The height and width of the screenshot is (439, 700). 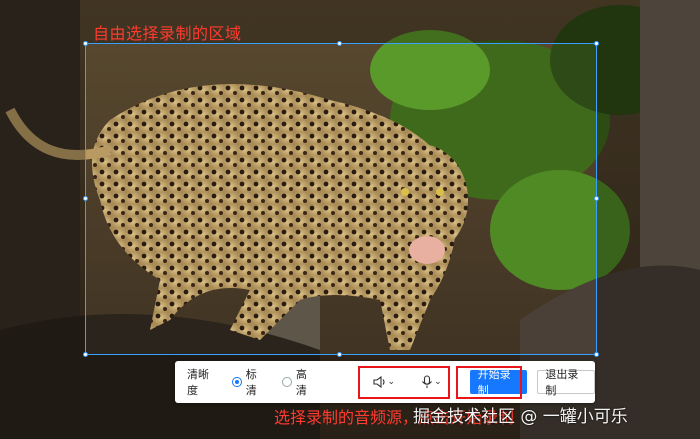 I want to click on select-region-hint: 自由选择录制的区域, so click(x=167, y=33).